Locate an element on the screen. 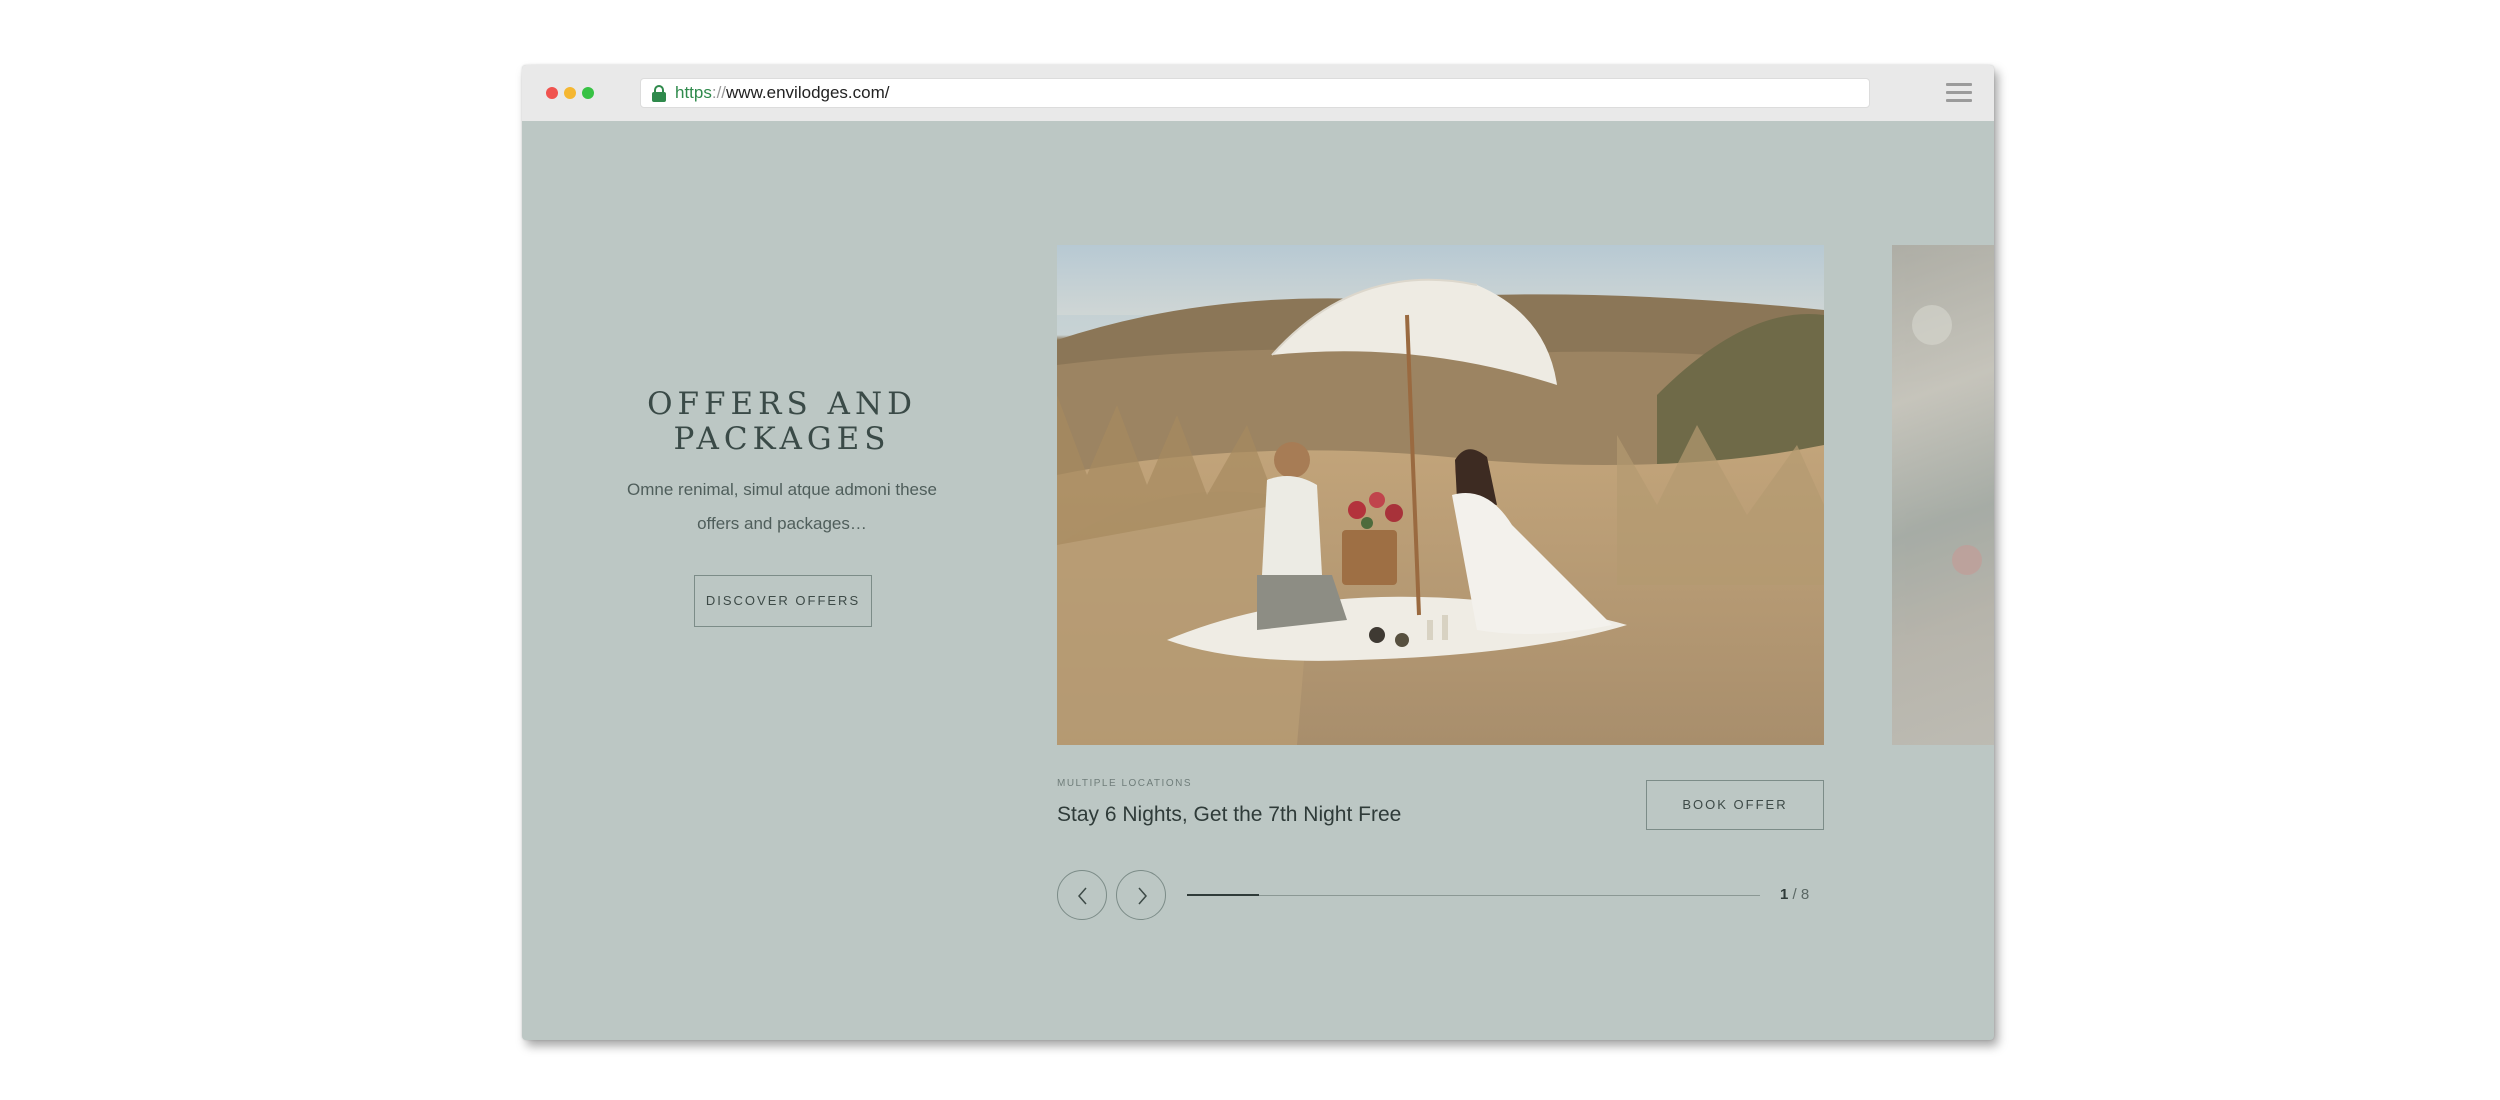 The width and height of the screenshot is (2500, 1100). browser-toolbar: https://www.envilodges.com/ is located at coordinates (1258, 93).